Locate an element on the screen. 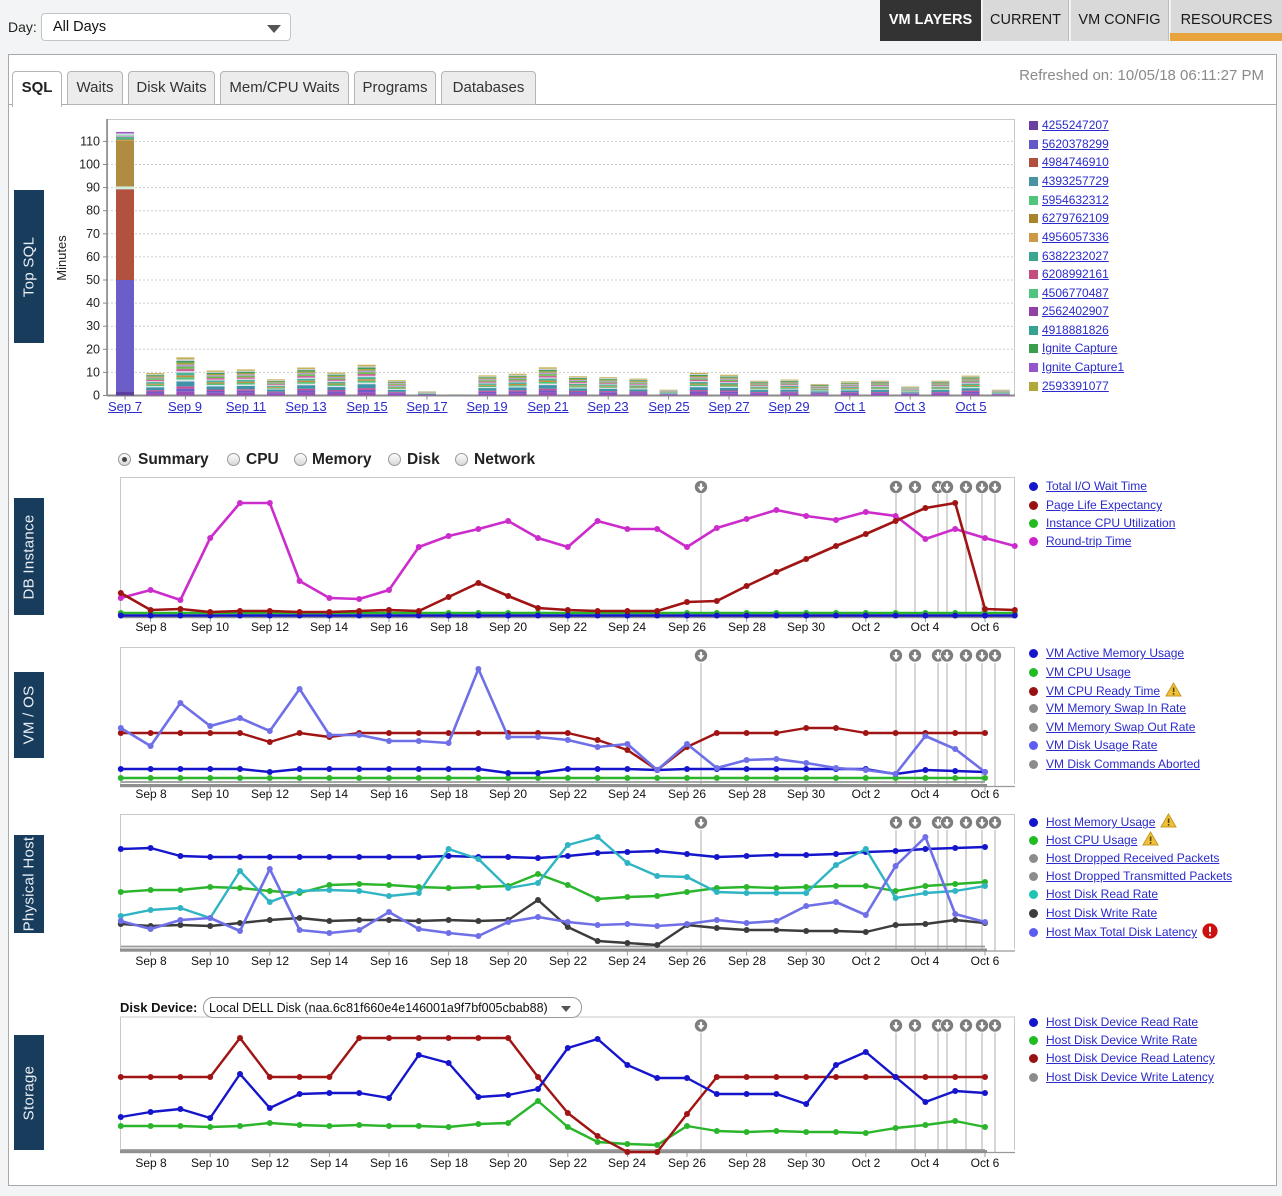 The height and width of the screenshot is (1196, 1282). svg-text: 10 is located at coordinates (93, 372).